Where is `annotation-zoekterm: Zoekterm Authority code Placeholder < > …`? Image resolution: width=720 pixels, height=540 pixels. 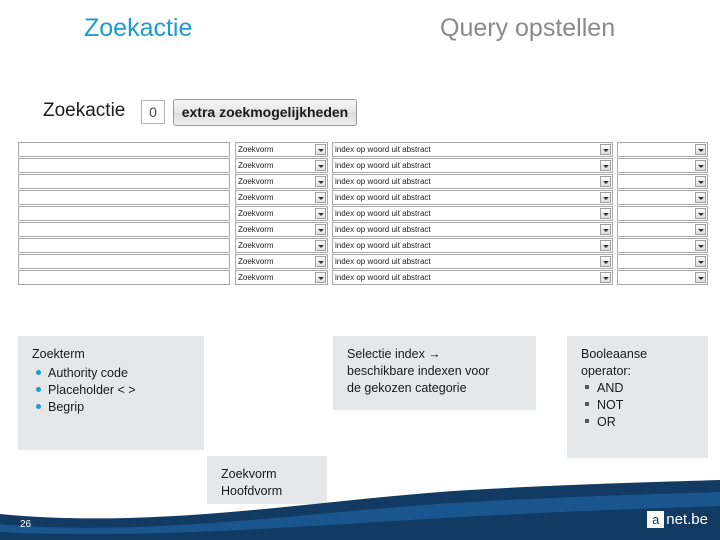 annotation-zoekterm: Zoekterm Authority code Placeholder < > … is located at coordinates (111, 393).